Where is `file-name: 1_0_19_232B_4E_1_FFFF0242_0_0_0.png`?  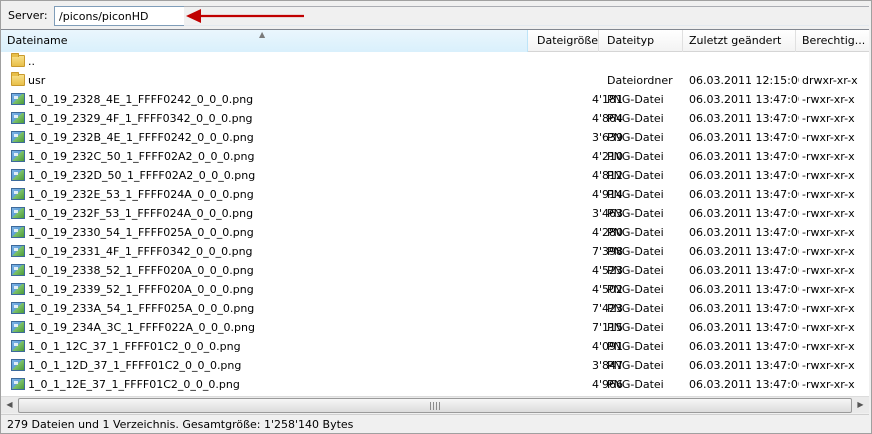
file-name: 1_0_19_232B_4E_1_FFFF0242_0_0_0.png is located at coordinates (141, 137).